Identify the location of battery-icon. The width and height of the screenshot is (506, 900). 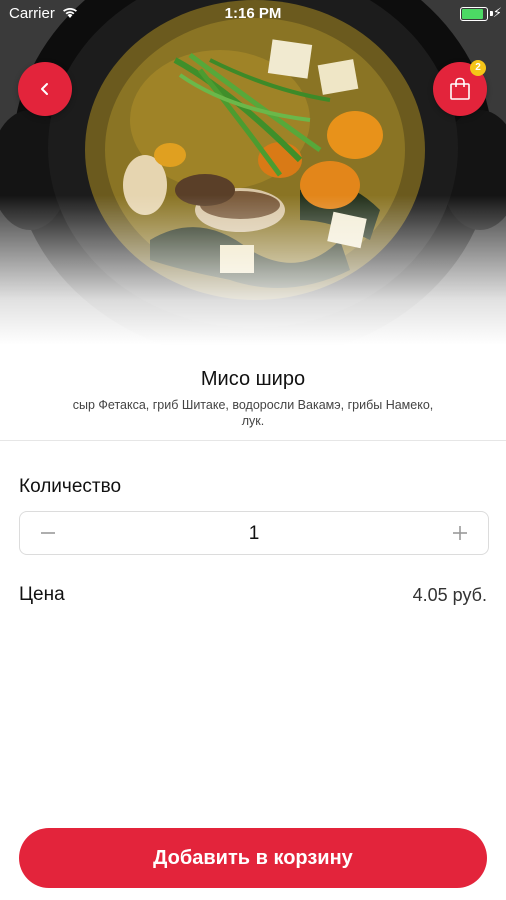
(474, 14).